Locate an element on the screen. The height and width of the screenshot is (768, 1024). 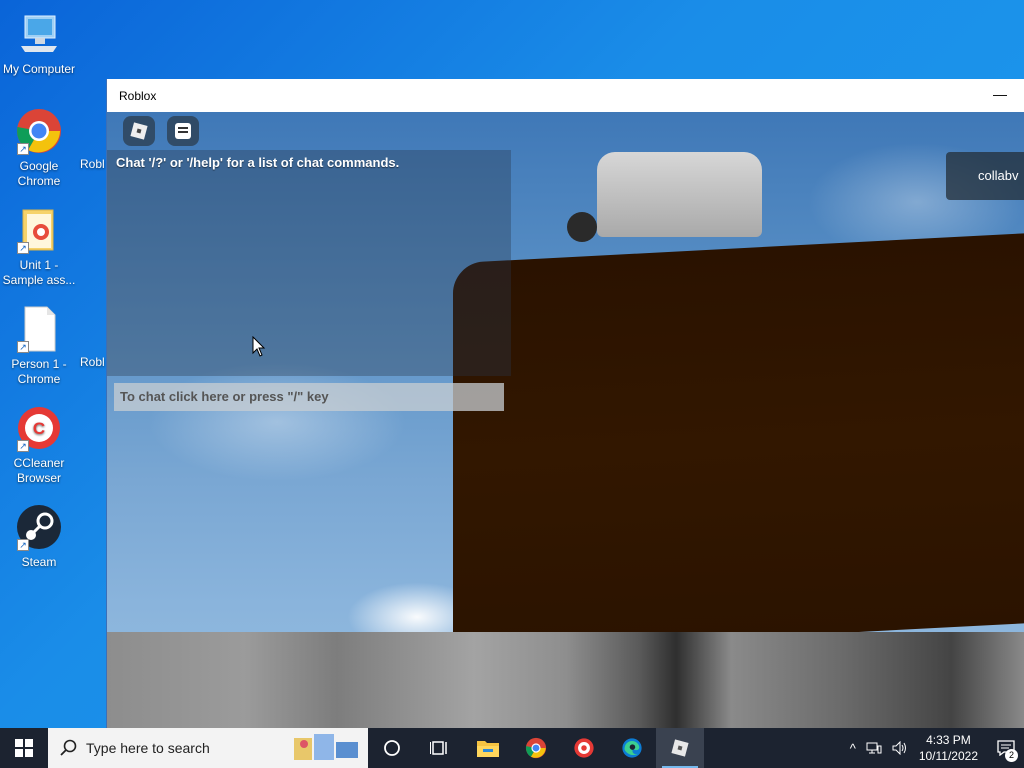
network-icon is located at coordinates (874, 748).